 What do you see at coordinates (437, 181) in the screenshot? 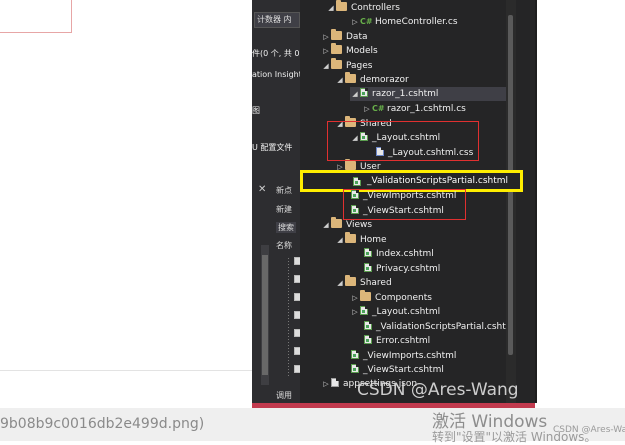
I see `tree-item-pages-validation-partial: _ValidationScriptsPartial.cshtml` at bounding box center [437, 181].